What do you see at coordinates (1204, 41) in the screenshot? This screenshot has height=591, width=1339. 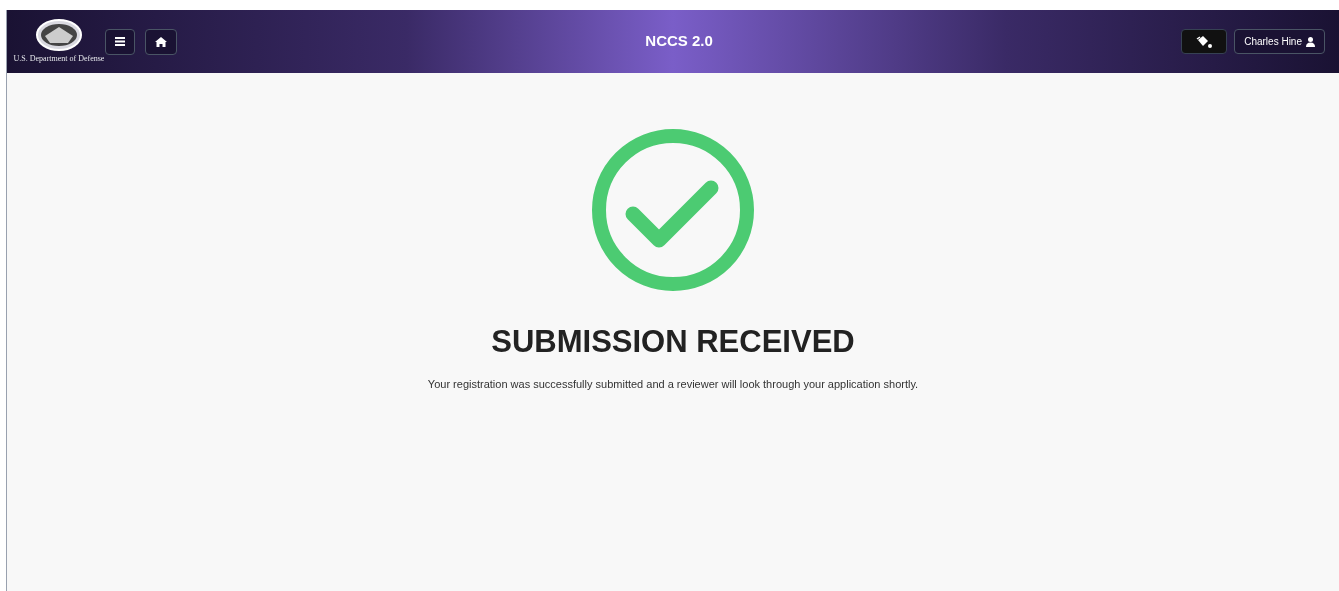 I see `theme-button` at bounding box center [1204, 41].